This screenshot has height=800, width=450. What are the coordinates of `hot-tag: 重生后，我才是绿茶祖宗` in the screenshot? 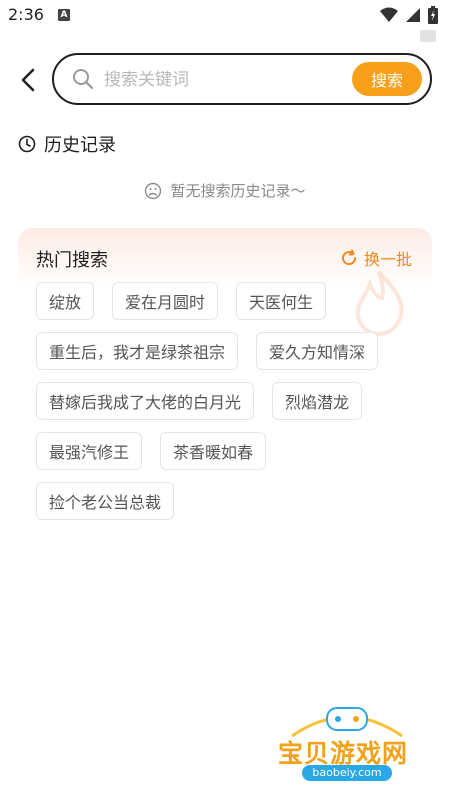 It's located at (137, 351).